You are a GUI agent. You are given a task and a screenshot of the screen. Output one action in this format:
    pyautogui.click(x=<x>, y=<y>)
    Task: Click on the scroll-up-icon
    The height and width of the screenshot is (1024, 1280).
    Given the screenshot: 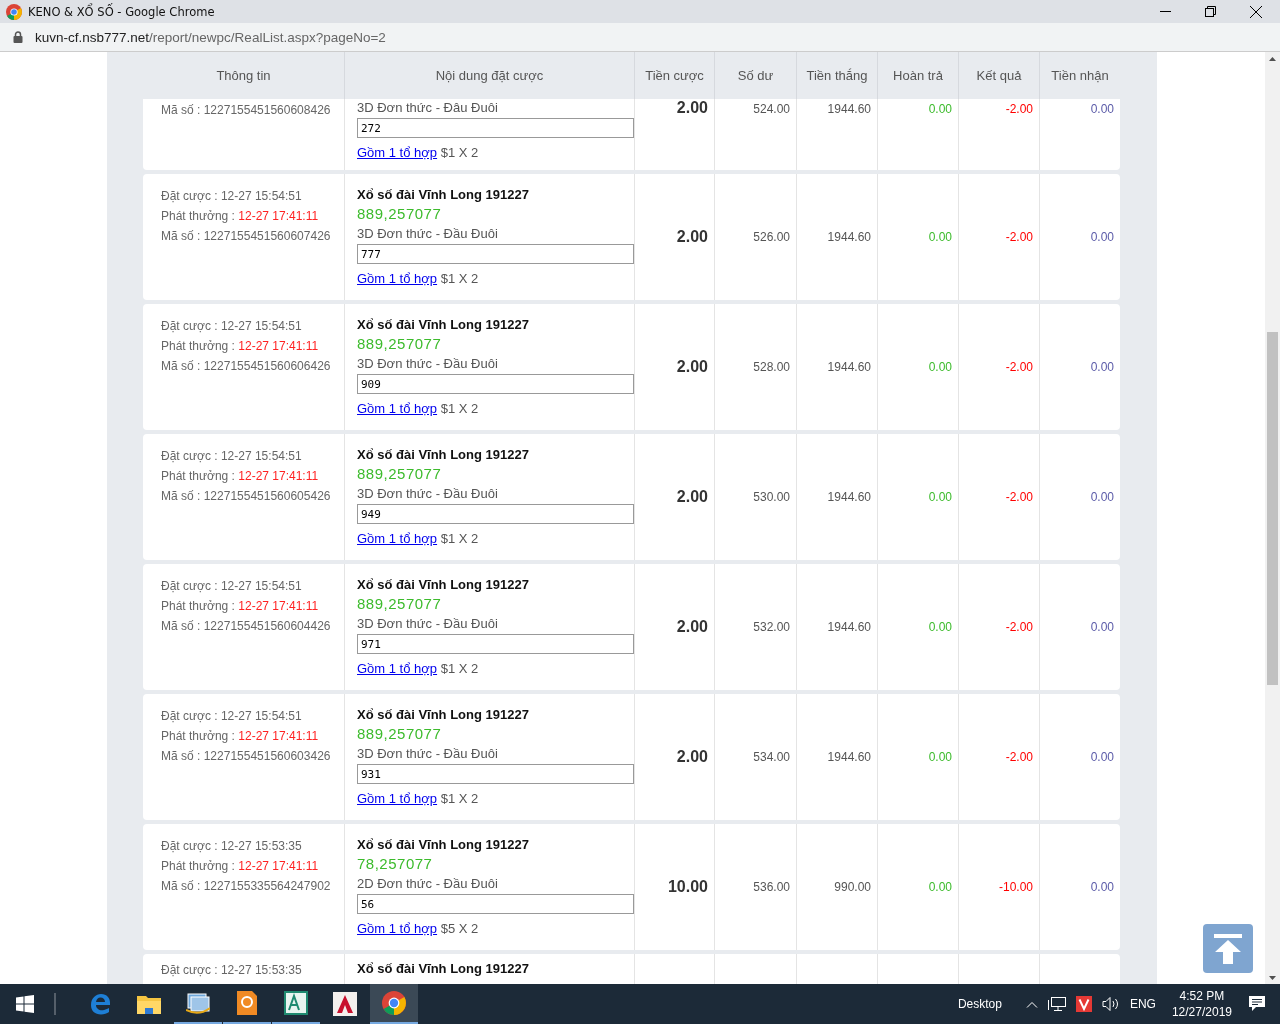 What is the action you would take?
    pyautogui.click(x=1272, y=59)
    